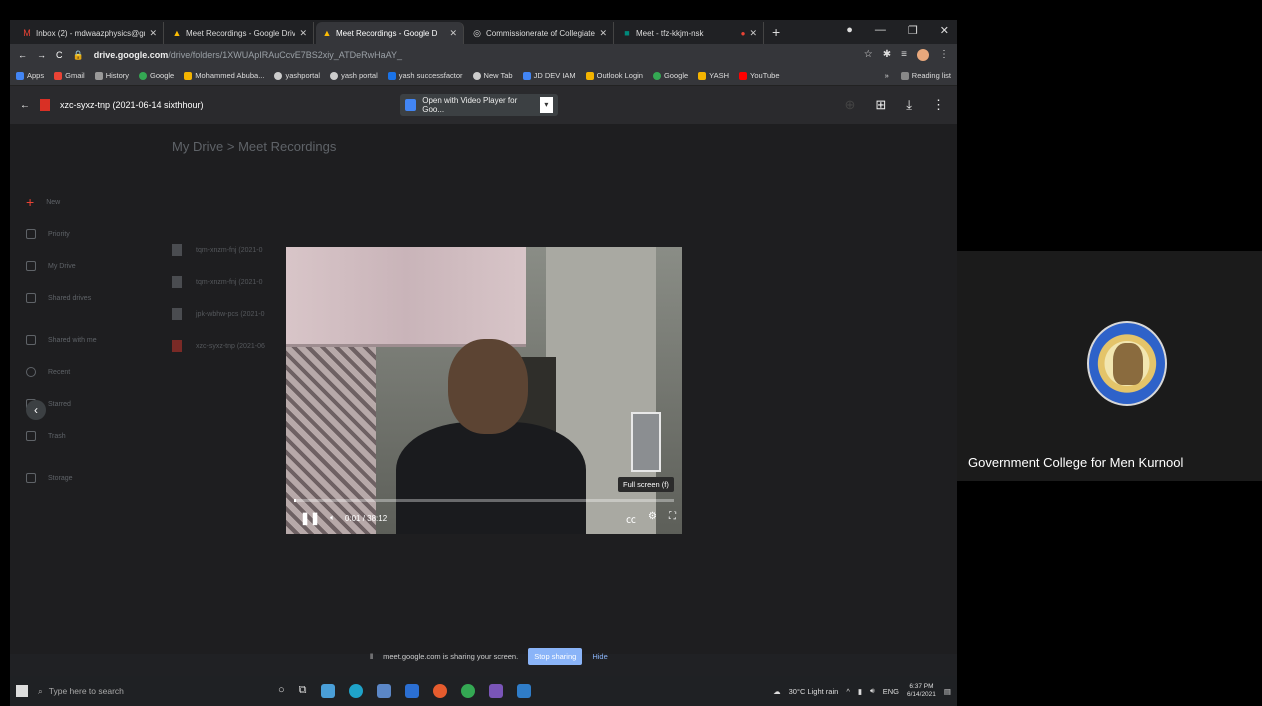  Describe the element at coordinates (646, 484) in the screenshot. I see `fullscreen-tooltip: Full screen (f)` at that location.